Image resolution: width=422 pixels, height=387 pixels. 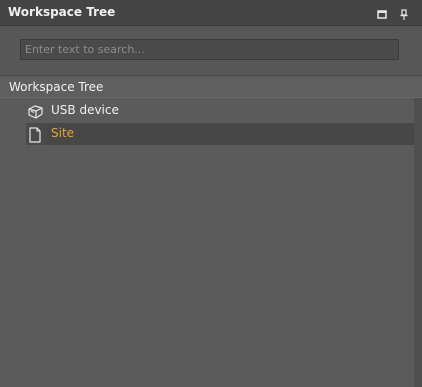 I want to click on tree-header-label: Workspace Tree, so click(x=56, y=87).